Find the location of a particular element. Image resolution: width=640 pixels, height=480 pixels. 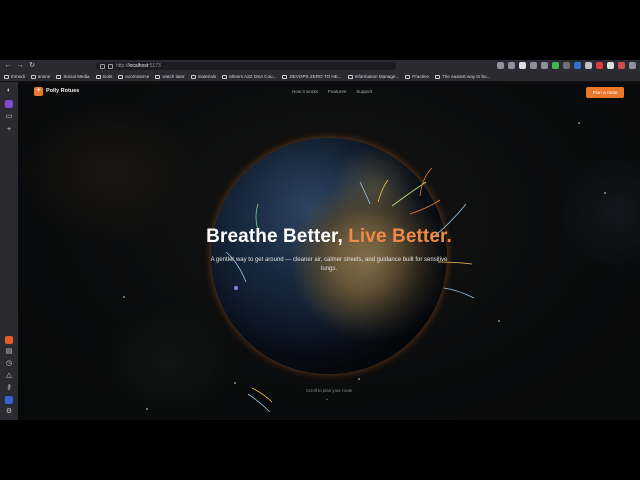

hero-title-accent: Live Better. is located at coordinates (400, 236).